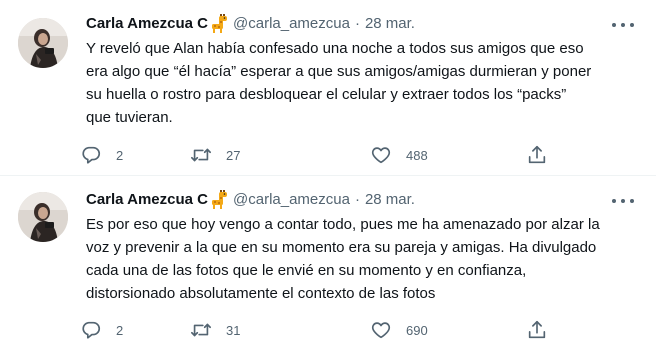 This screenshot has height=347, width=656. I want to click on like-count: 690, so click(417, 330).